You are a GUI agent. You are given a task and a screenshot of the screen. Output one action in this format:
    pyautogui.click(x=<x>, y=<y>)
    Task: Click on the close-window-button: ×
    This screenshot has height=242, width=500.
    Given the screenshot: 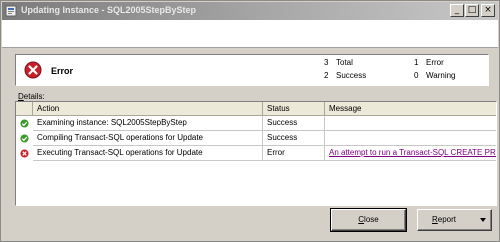 What is the action you would take?
    pyautogui.click(x=488, y=10)
    